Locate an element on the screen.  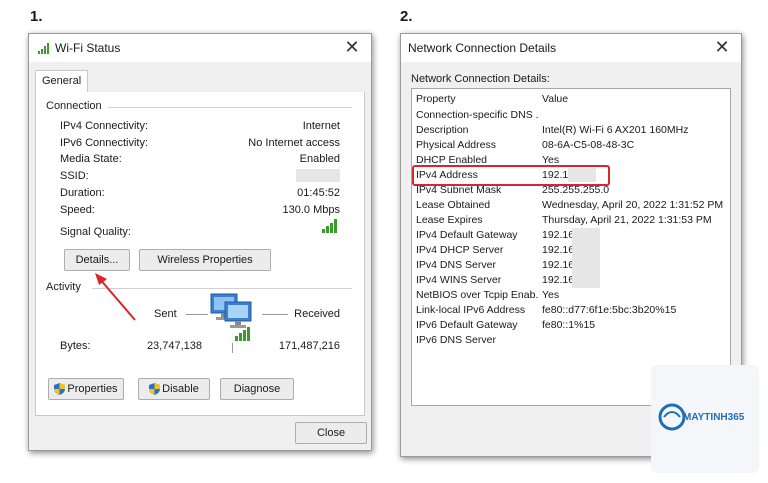
property-name: IPv6 DNS Server is located at coordinates (456, 340).